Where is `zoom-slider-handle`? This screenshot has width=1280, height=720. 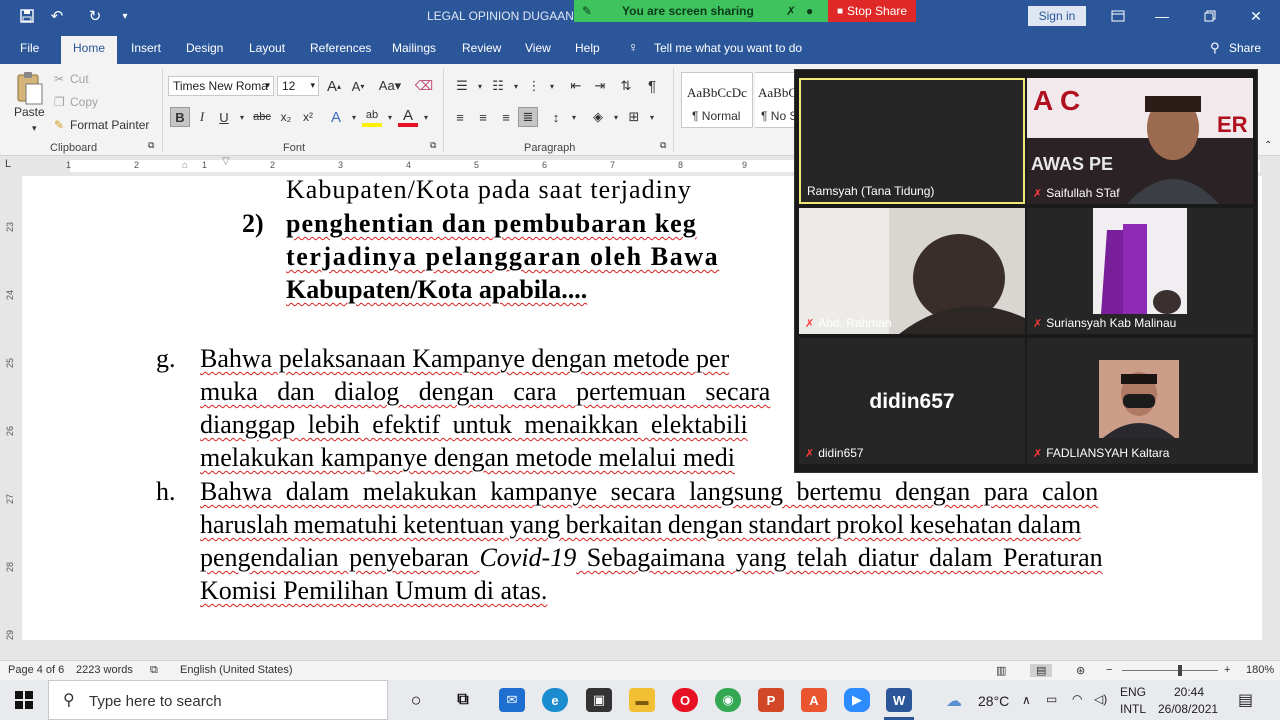 zoom-slider-handle is located at coordinates (1180, 670).